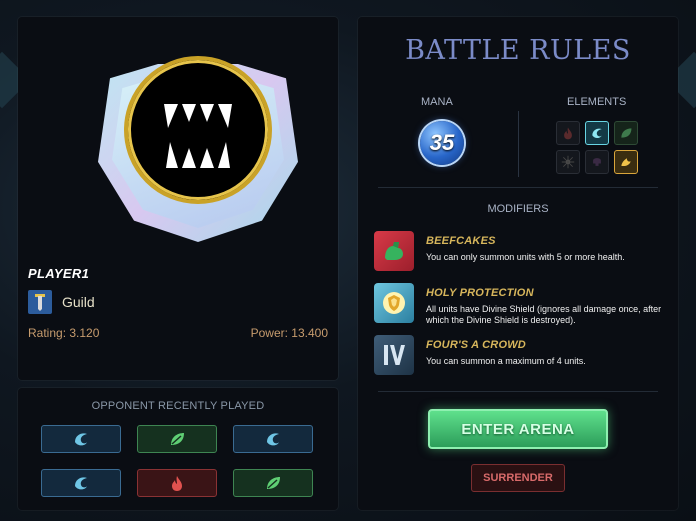 This screenshot has width=696, height=521. I want to click on guild-banner-icon, so click(40, 302).